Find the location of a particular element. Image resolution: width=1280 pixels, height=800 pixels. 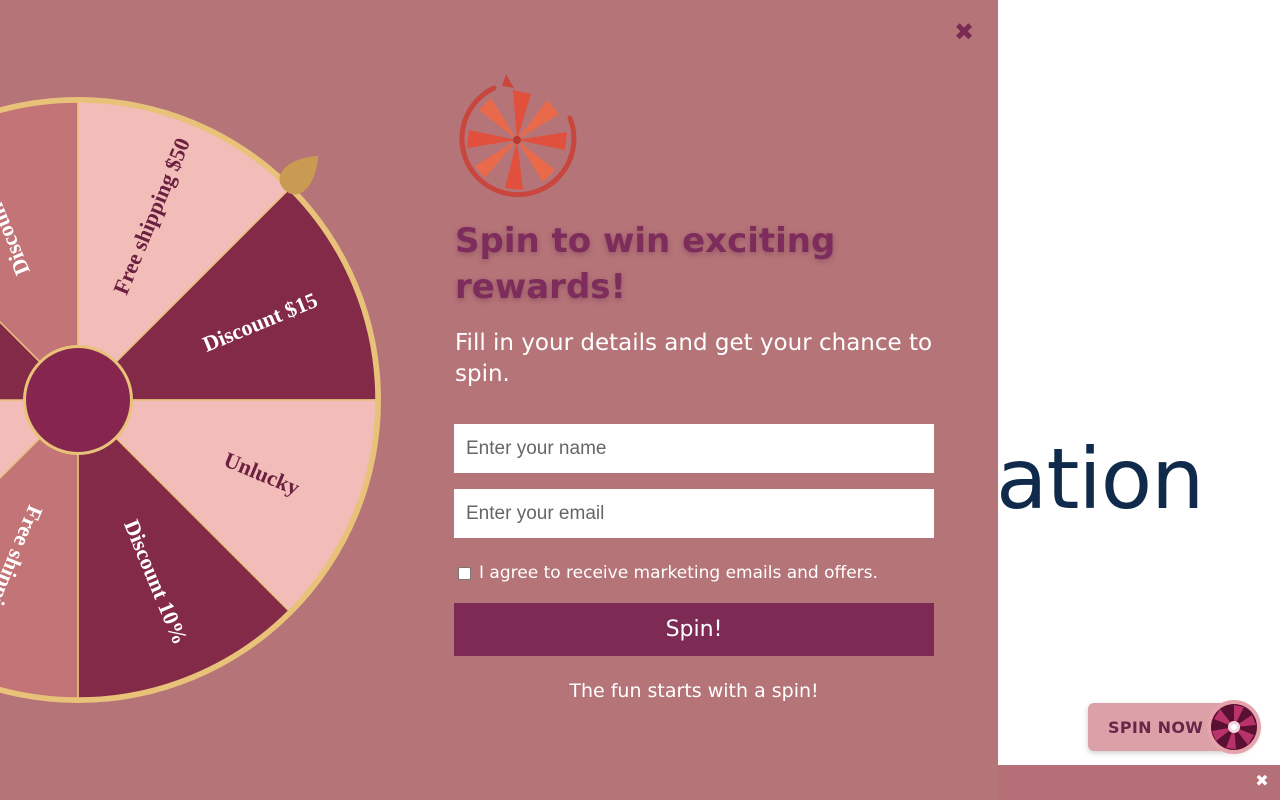

mini-wheel-icon is located at coordinates (1234, 727).